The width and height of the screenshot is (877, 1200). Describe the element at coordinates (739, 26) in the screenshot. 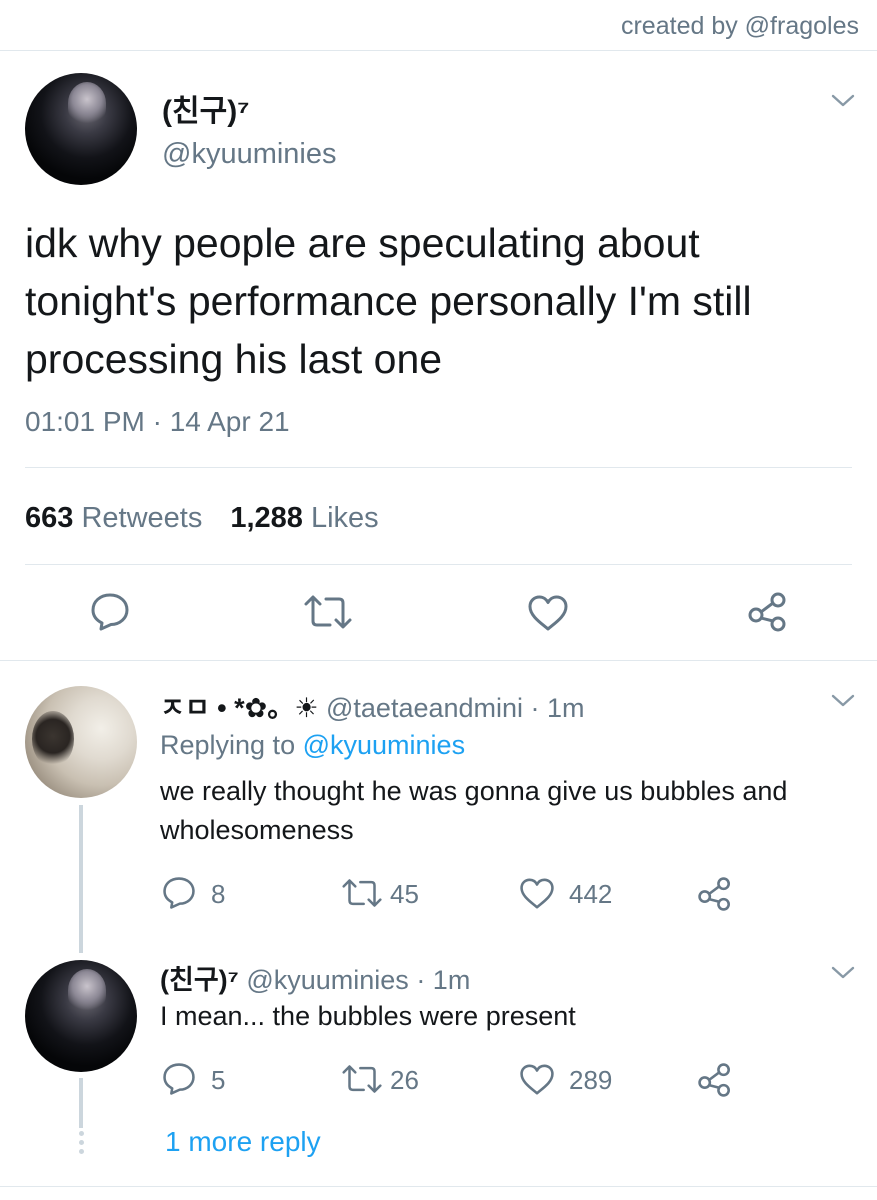

I see `creator-credit: created by @fragoles` at that location.